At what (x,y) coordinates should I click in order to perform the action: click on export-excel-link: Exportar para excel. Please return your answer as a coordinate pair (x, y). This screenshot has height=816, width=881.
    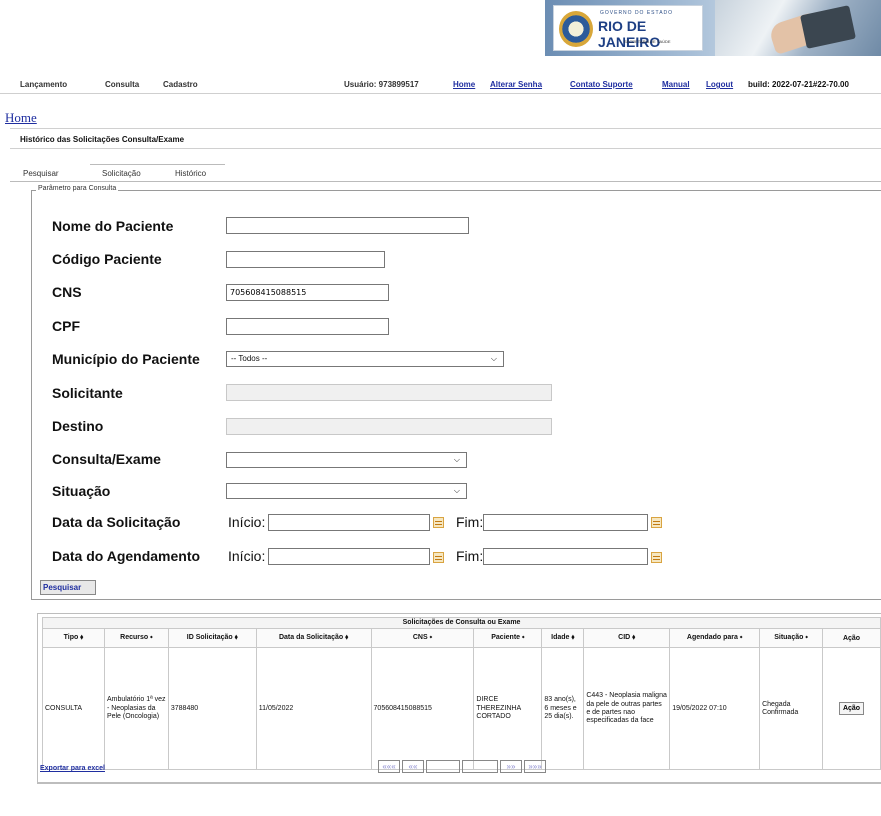
    Looking at the image, I should click on (72, 768).